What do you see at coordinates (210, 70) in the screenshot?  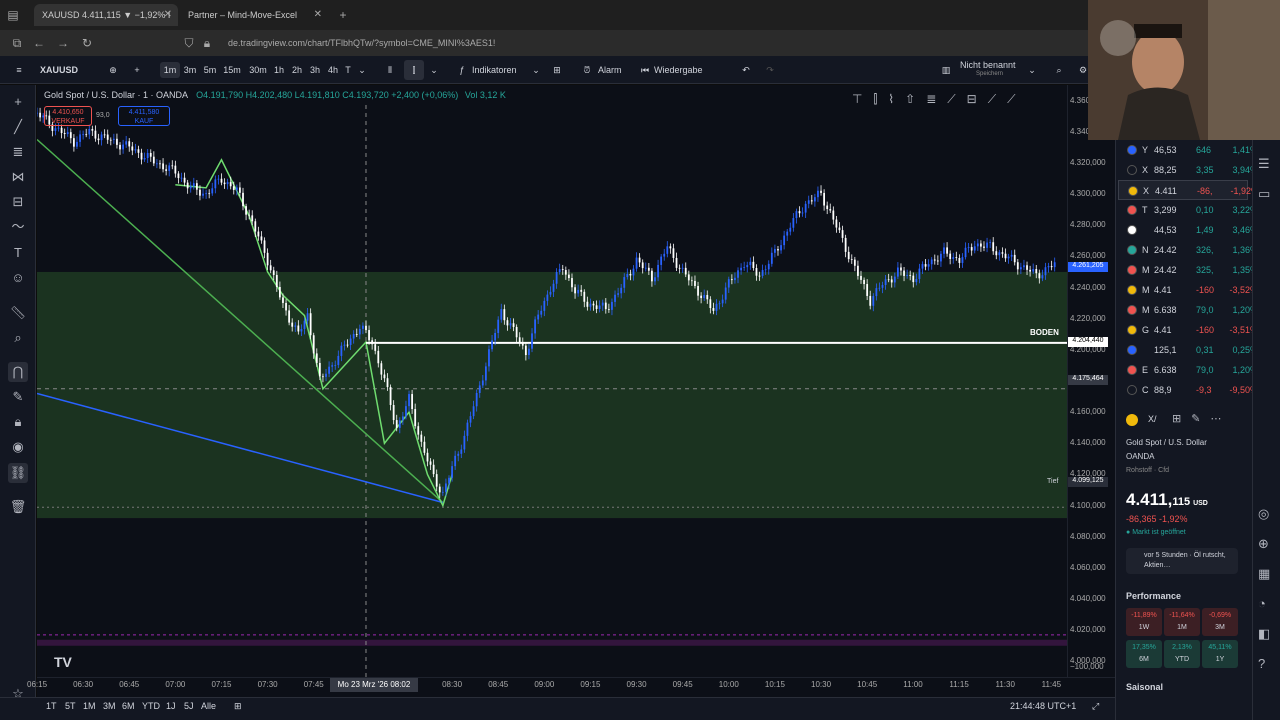 I see `timeframe-5m: 5m` at bounding box center [210, 70].